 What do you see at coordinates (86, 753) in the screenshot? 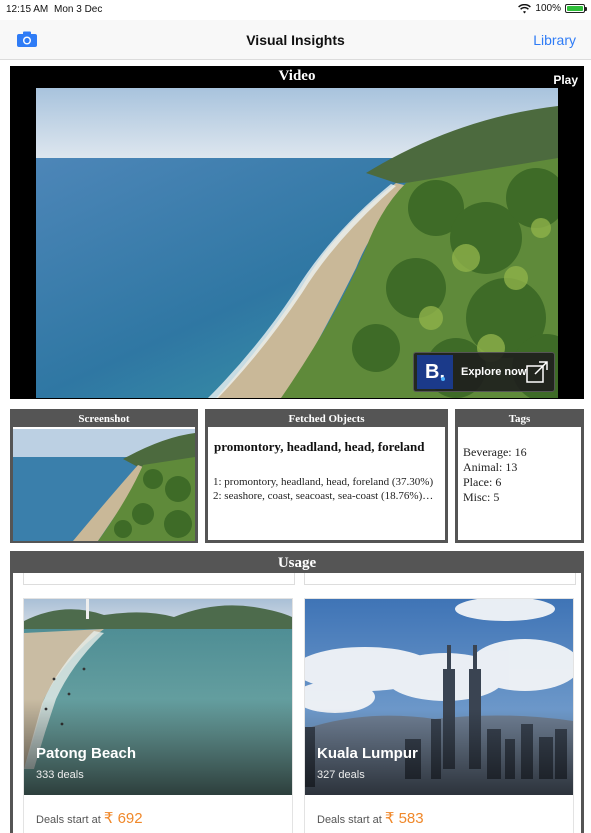
I see `deal-card-title: Patong Beach` at bounding box center [86, 753].